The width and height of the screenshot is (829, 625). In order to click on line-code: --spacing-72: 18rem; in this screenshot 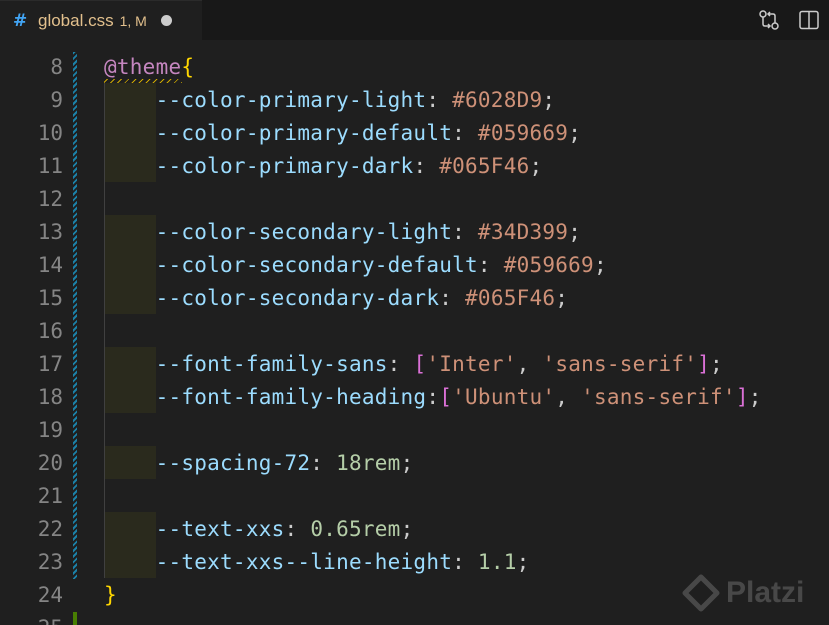, I will do `click(259, 463)`.